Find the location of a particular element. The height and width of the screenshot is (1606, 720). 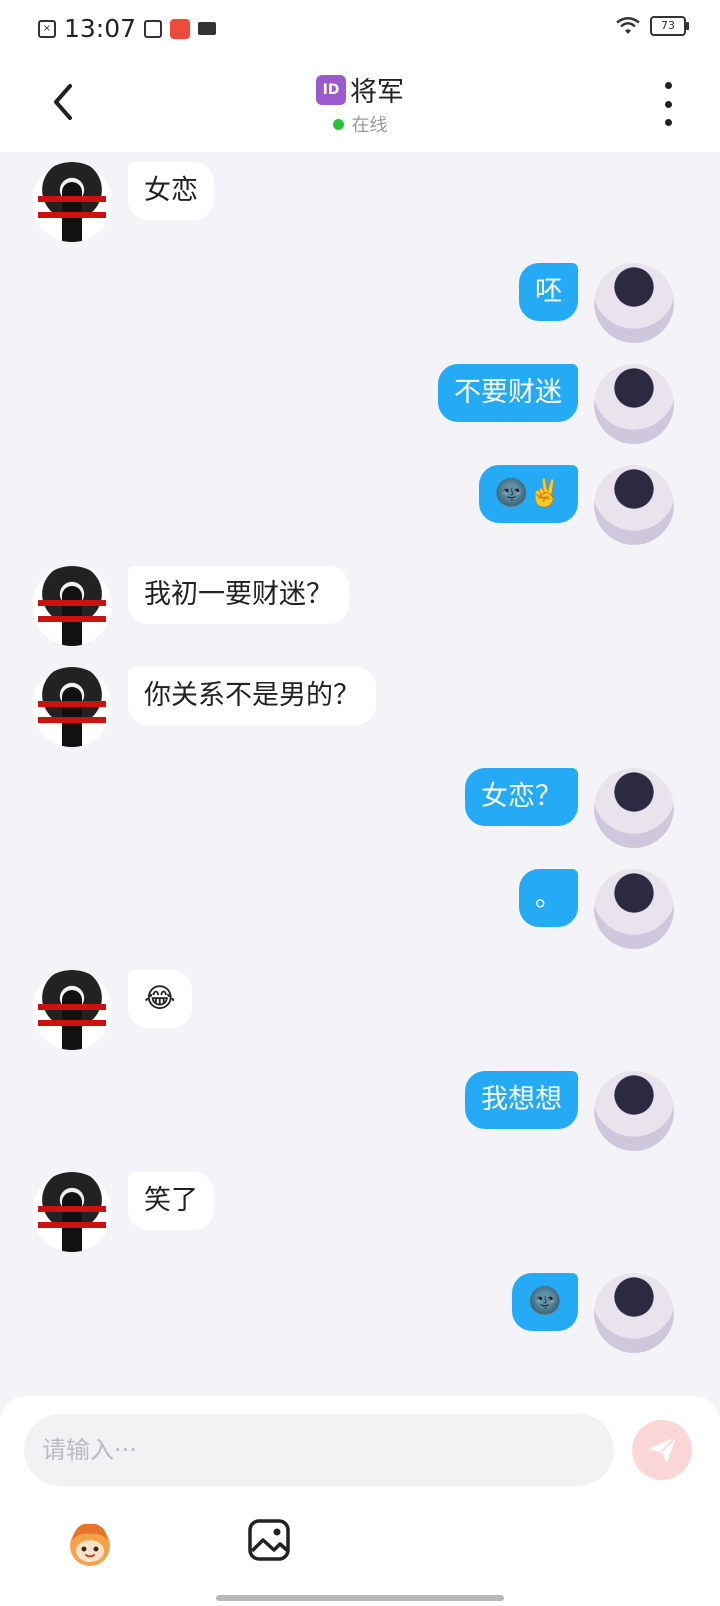

image-button is located at coordinates (269, 1540).